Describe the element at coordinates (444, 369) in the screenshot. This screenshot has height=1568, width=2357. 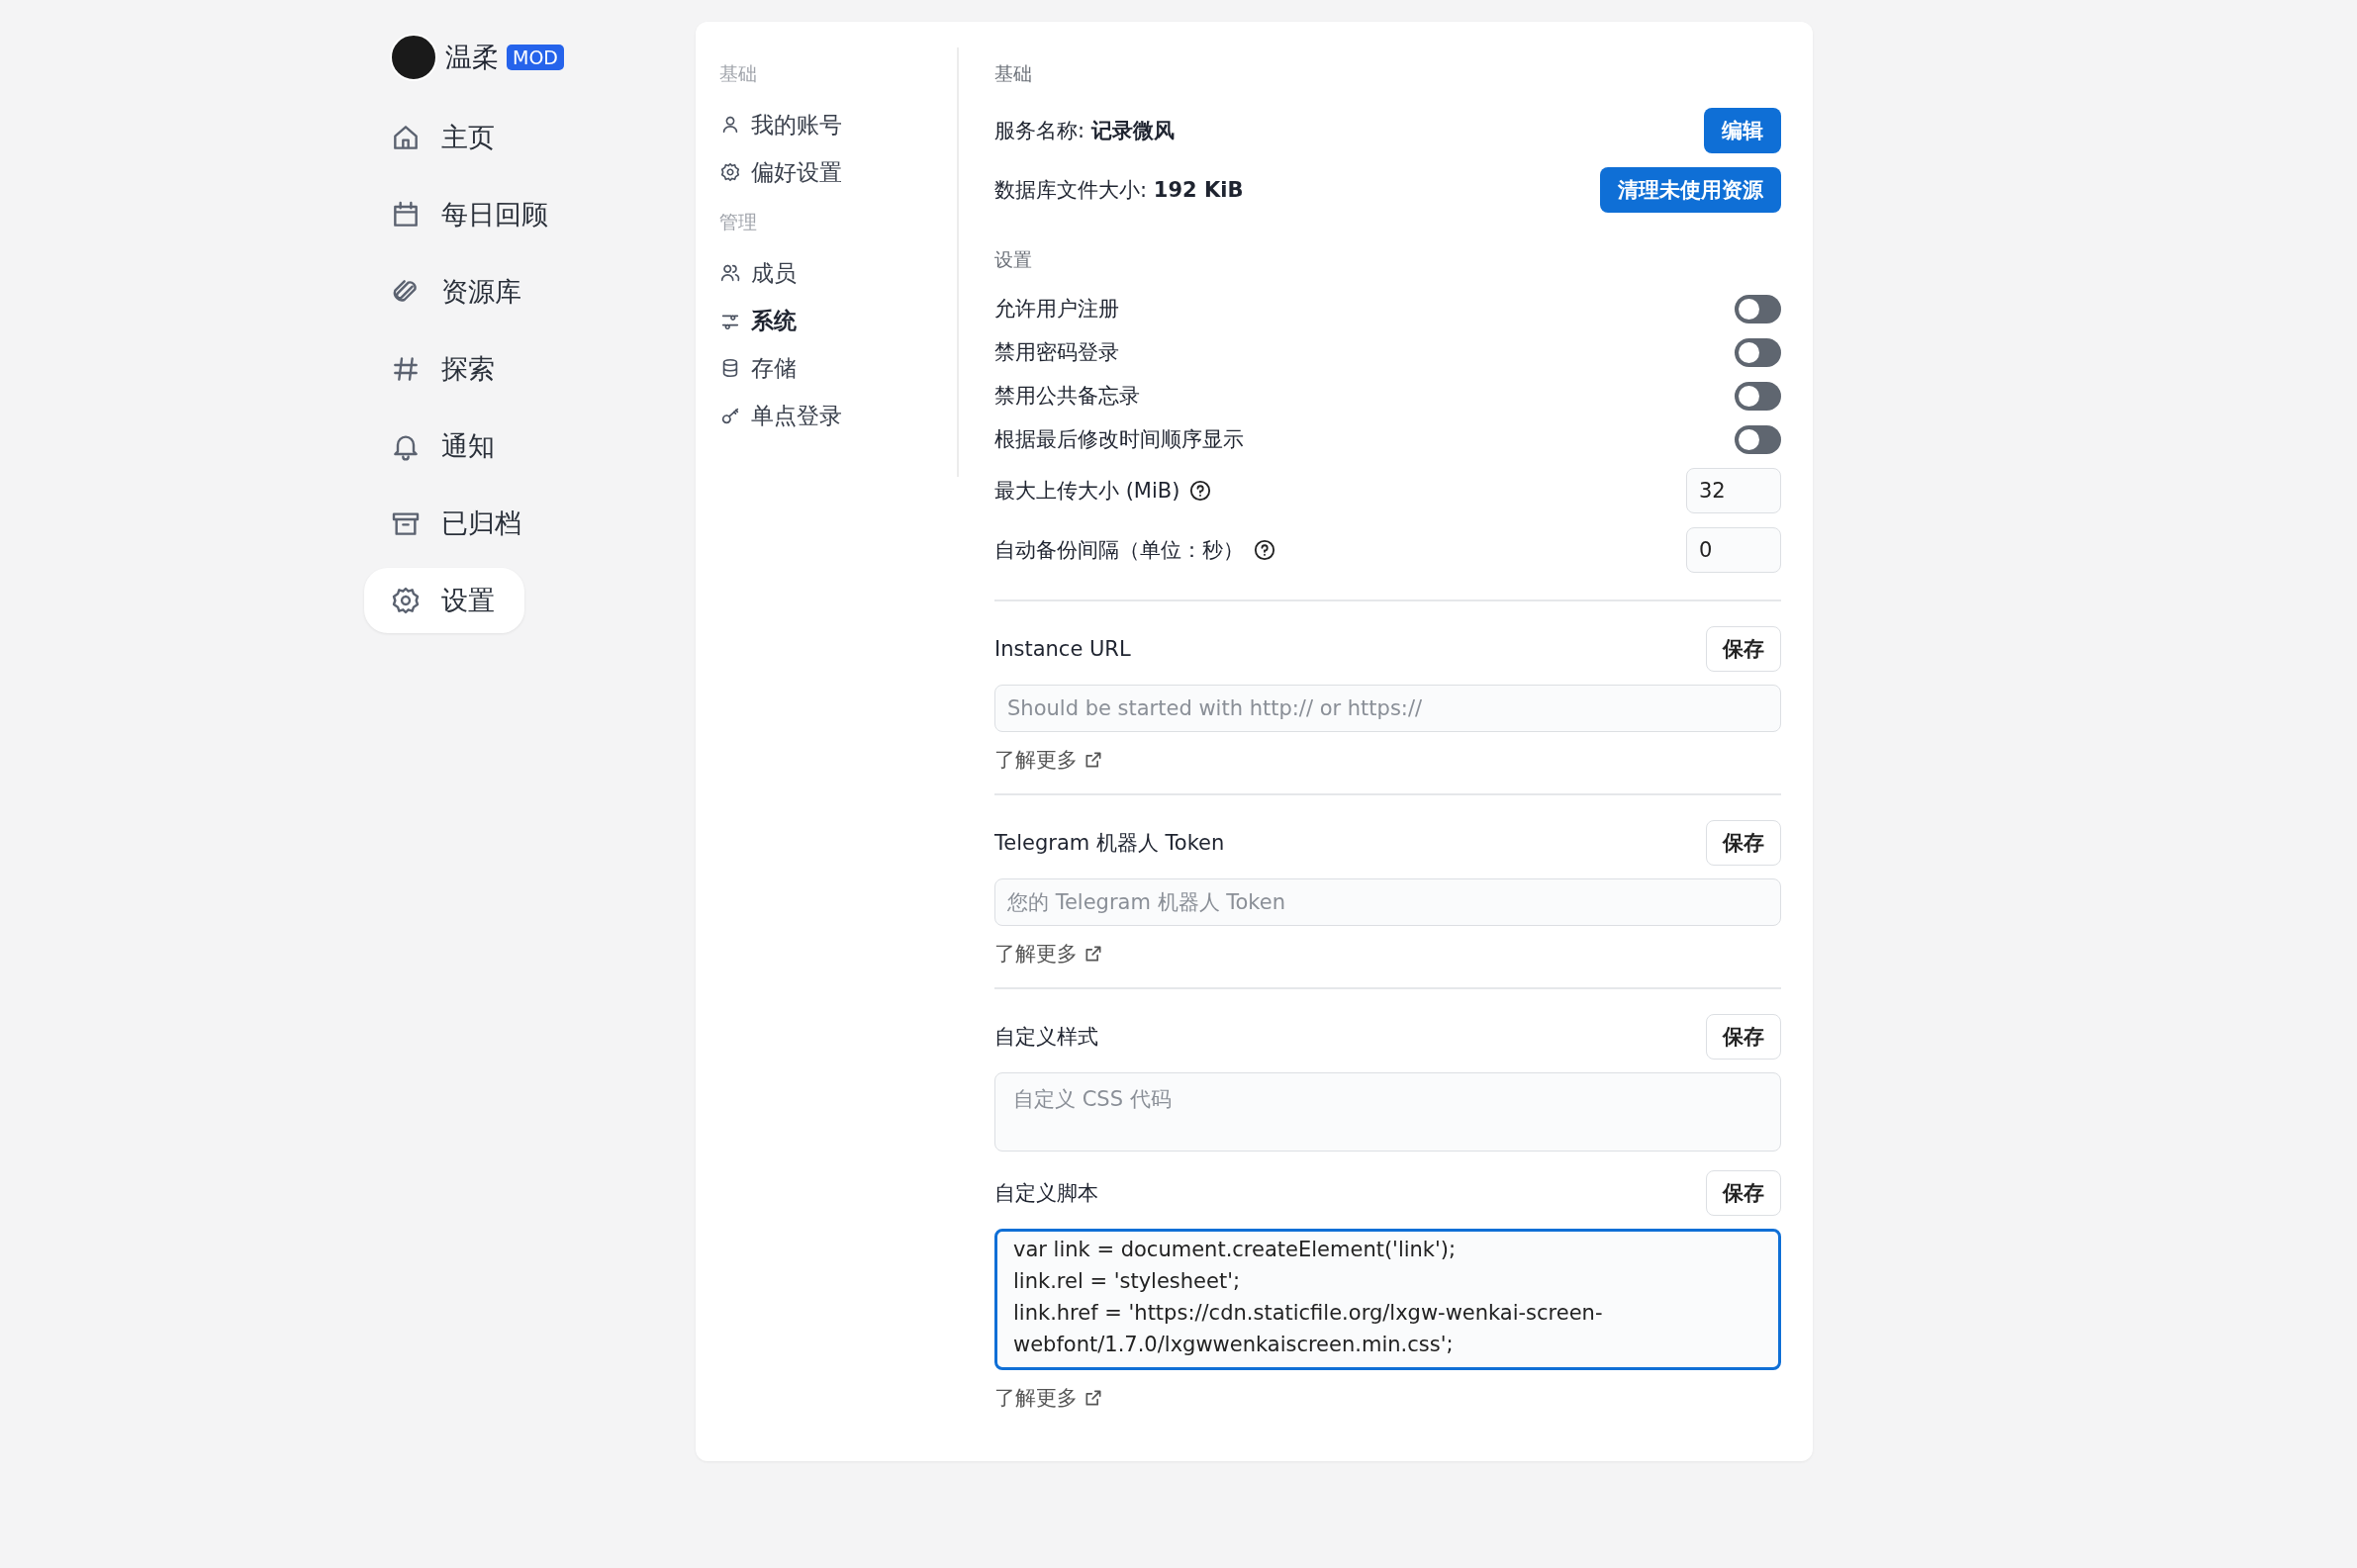
I see `sidebar-item: 探索` at that location.